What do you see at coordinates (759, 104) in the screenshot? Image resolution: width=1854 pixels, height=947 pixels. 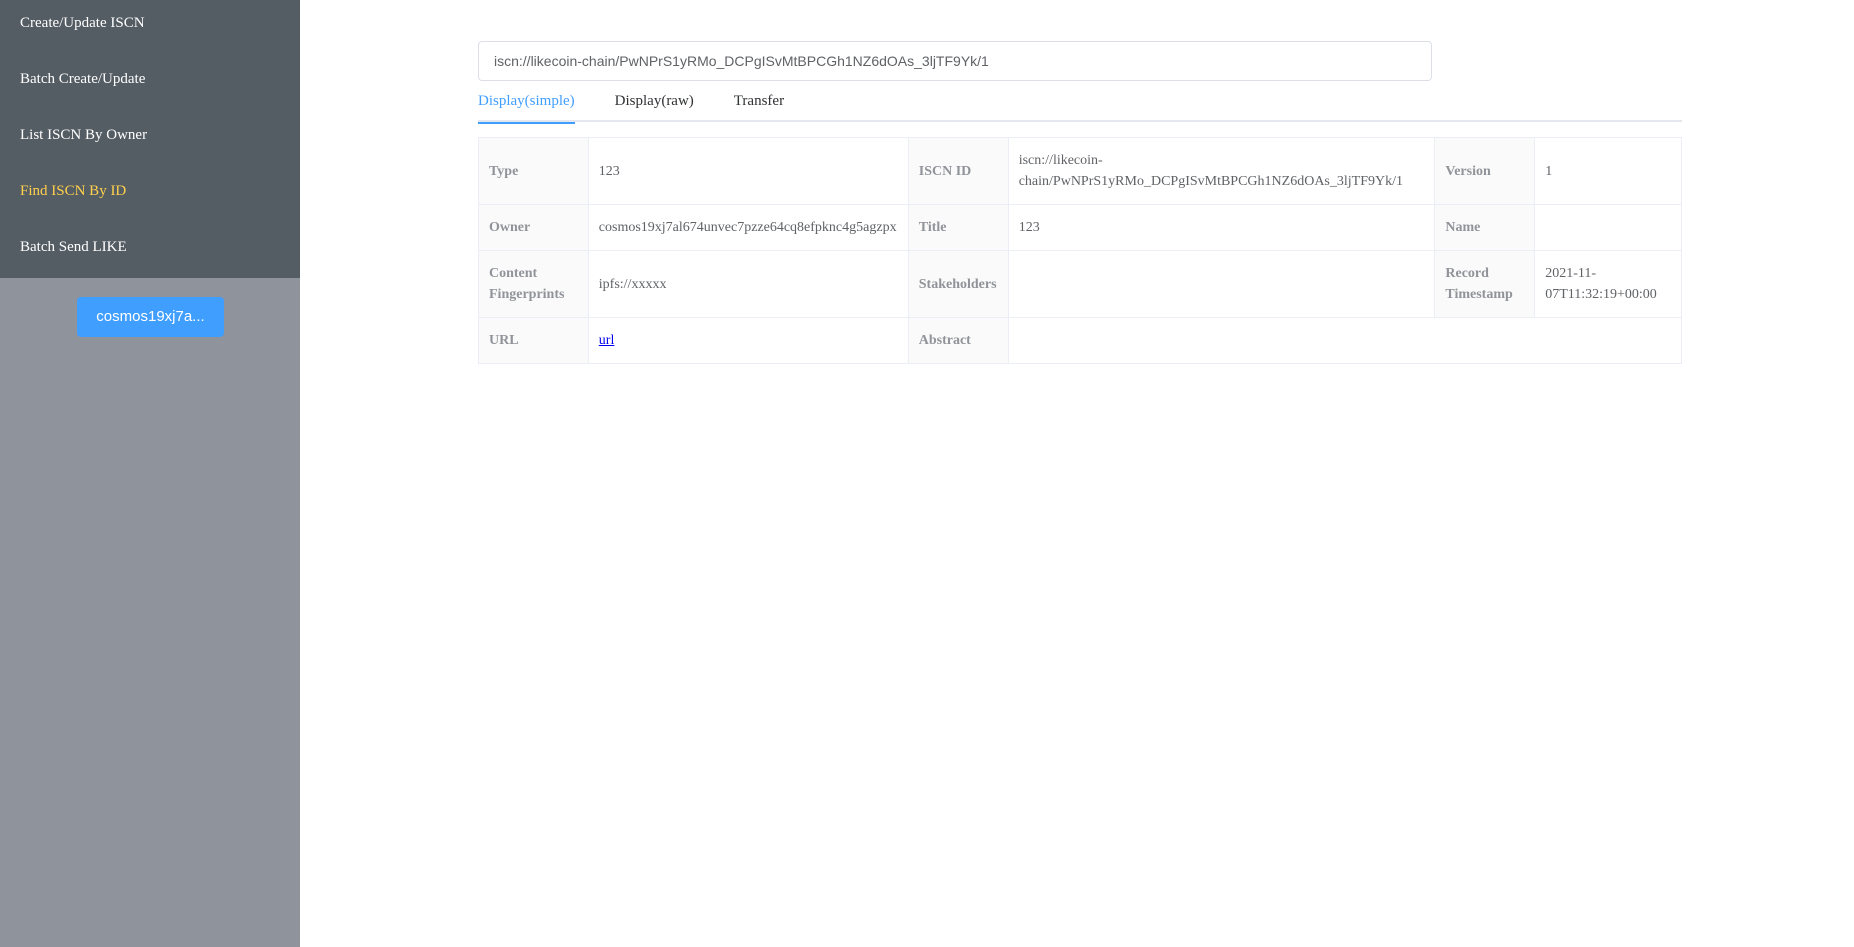 I see `tab-transfer: Transfer` at bounding box center [759, 104].